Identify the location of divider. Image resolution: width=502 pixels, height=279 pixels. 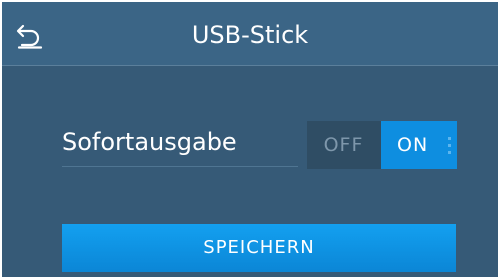
(180, 166).